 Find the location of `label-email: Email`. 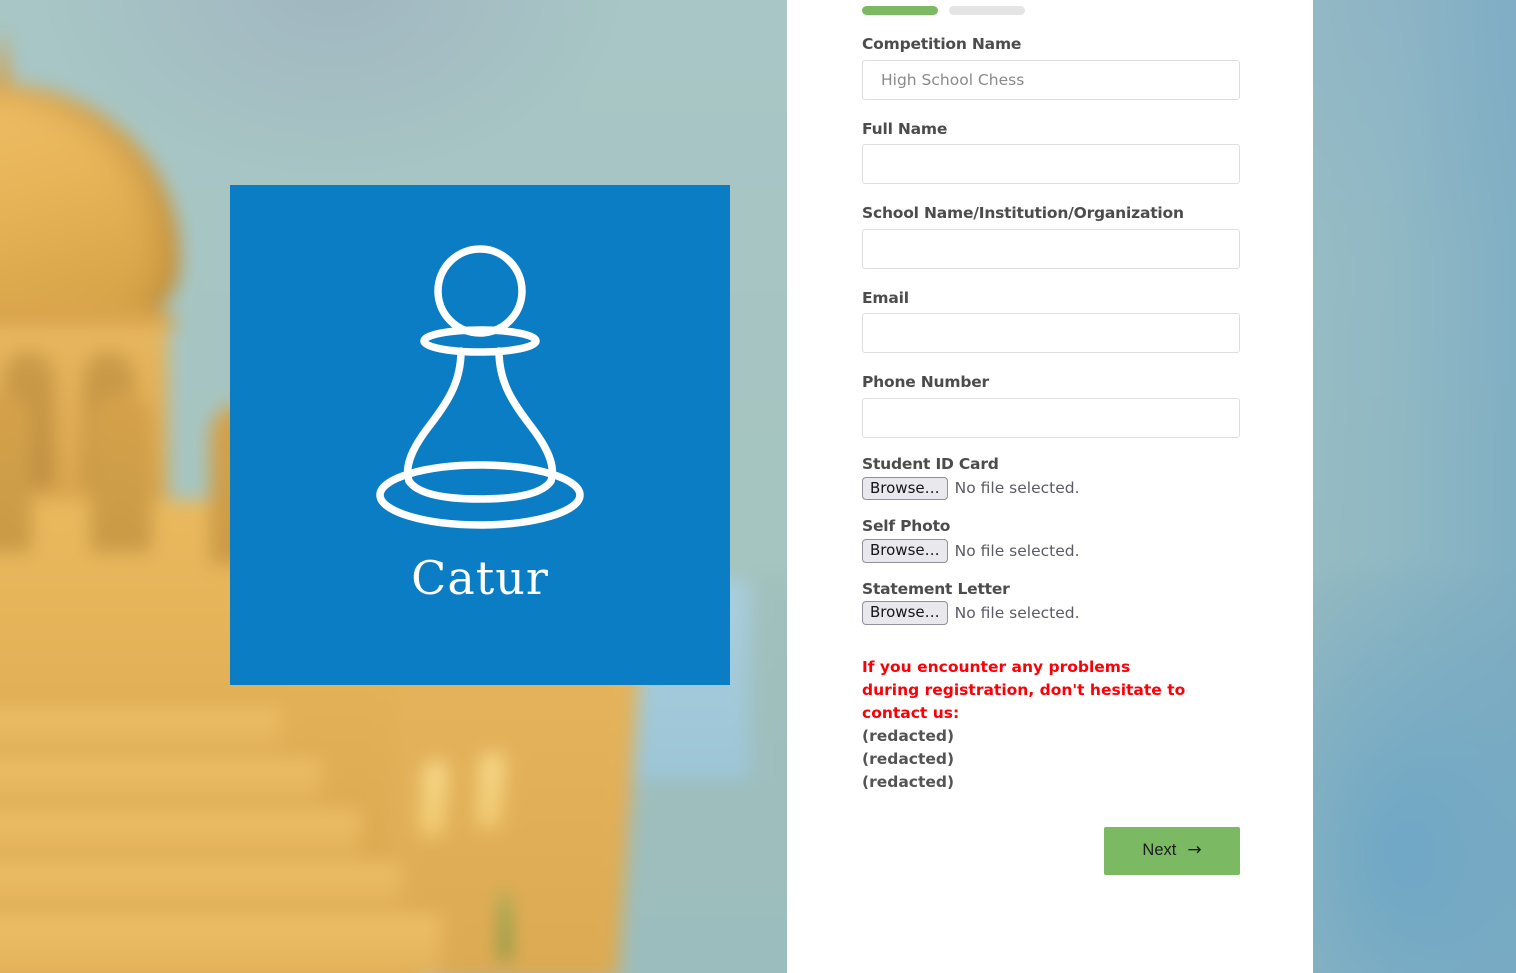

label-email: Email is located at coordinates (885, 297).